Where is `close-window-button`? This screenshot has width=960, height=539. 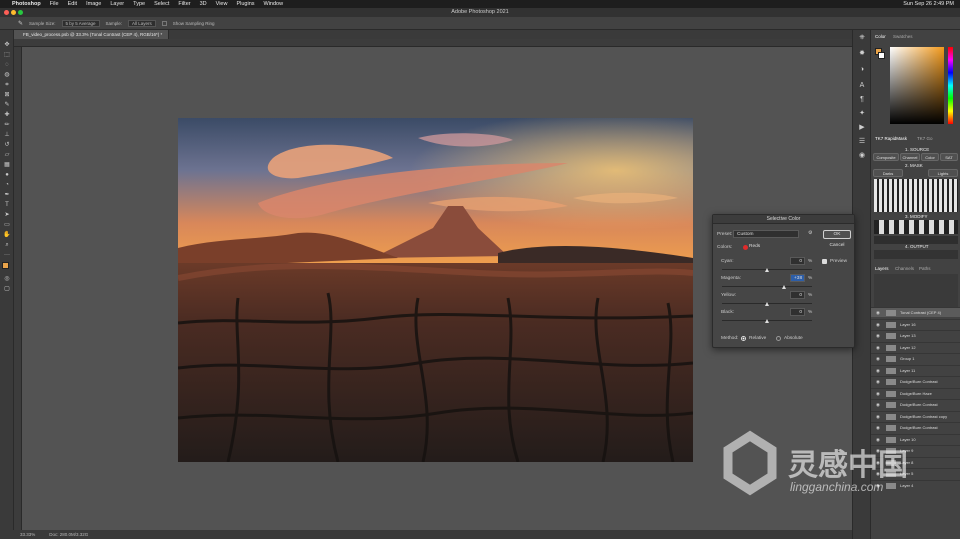 close-window-button is located at coordinates (6, 12).